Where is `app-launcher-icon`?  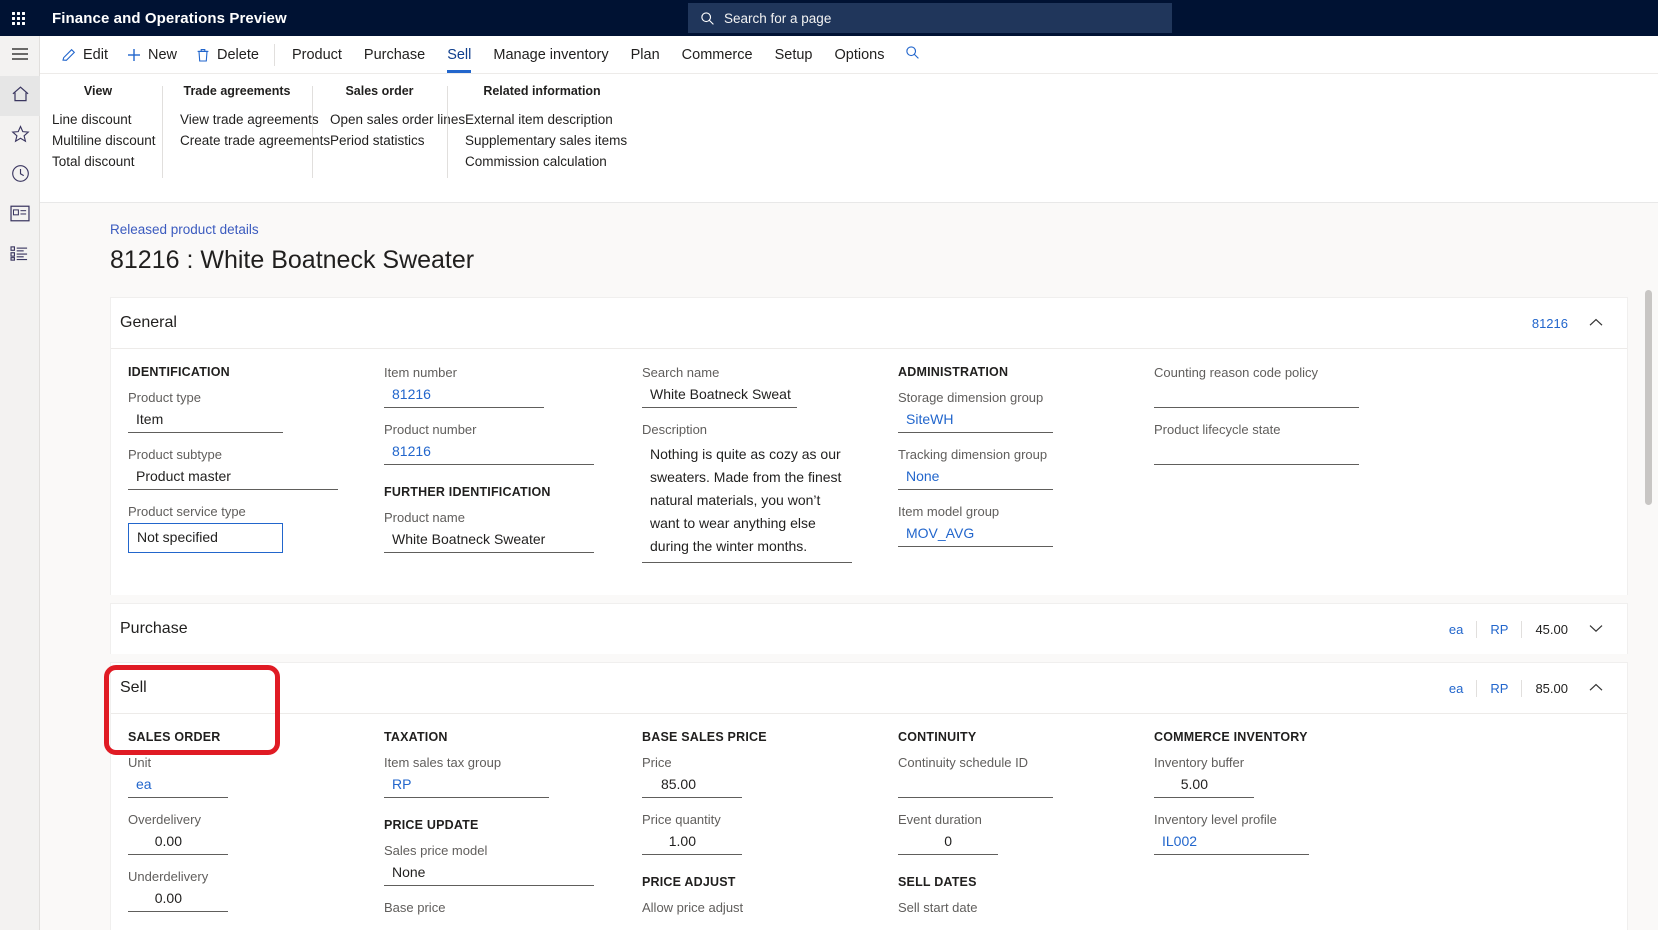 app-launcher-icon is located at coordinates (18, 18).